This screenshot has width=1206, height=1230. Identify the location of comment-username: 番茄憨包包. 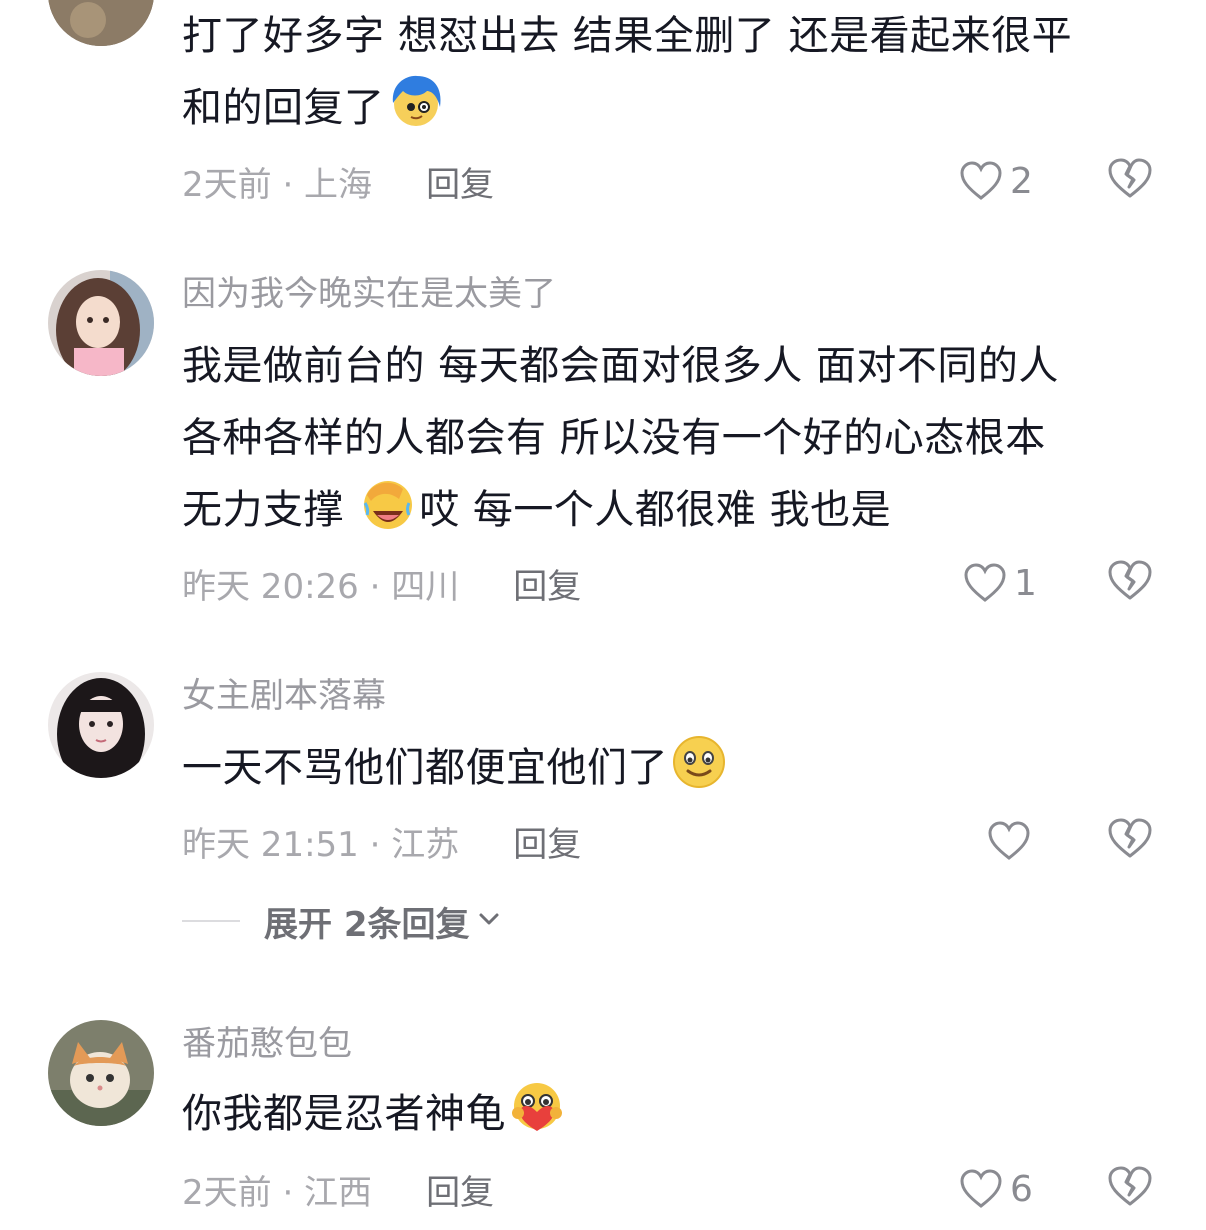
(267, 1044).